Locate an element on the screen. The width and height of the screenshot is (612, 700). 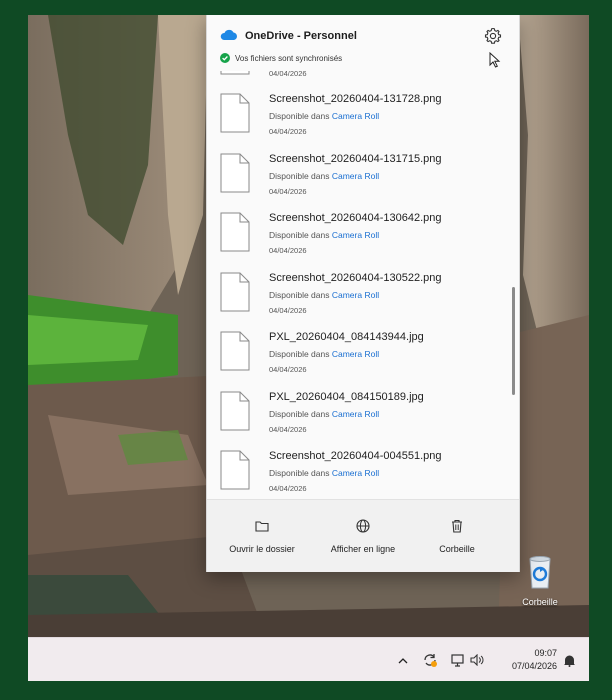
notification-icon is located at coordinates (569, 659).